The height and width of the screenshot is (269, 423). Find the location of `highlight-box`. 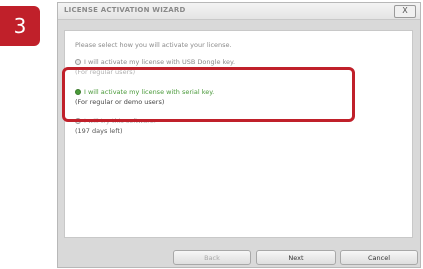

highlight-box is located at coordinates (208, 94).